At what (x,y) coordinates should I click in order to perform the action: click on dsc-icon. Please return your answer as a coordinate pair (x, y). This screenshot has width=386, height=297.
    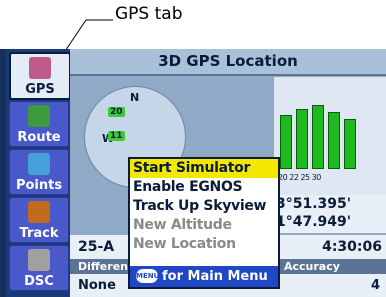
    Looking at the image, I should click on (39, 260).